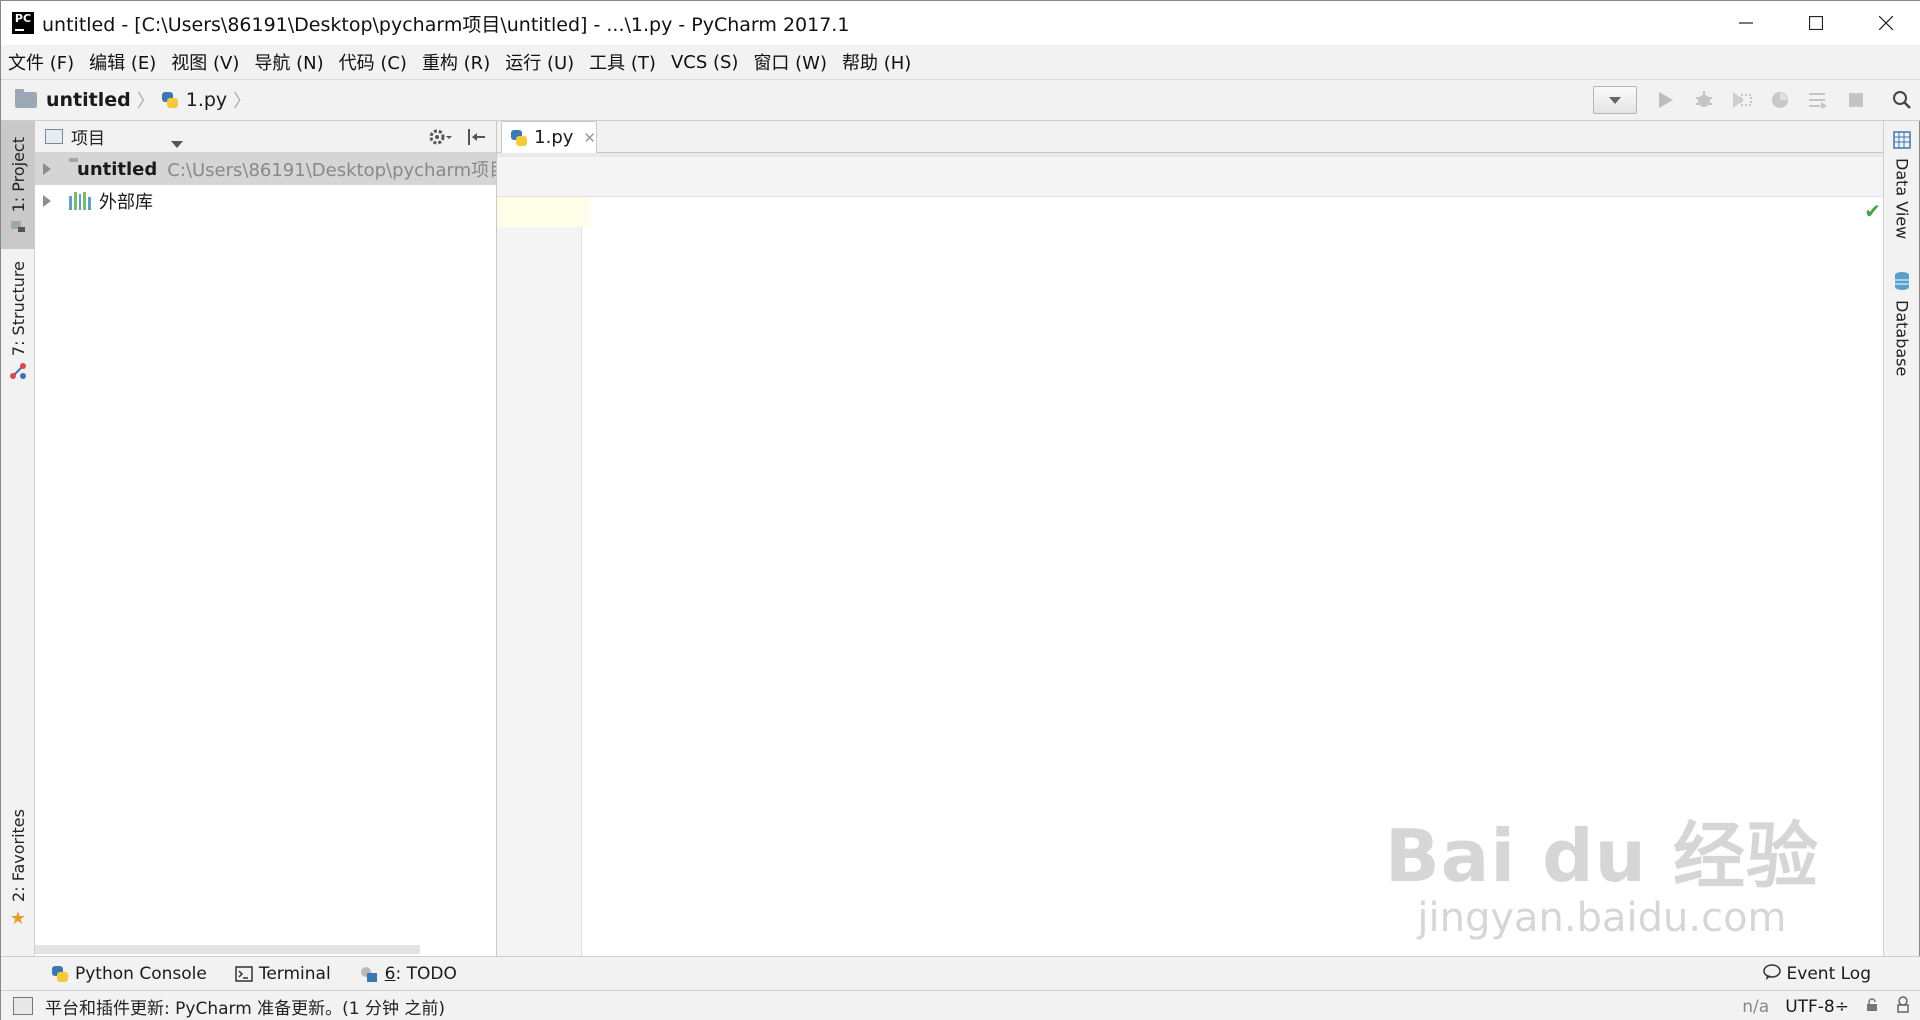 The width and height of the screenshot is (1920, 1020). I want to click on python-console-button: Python Console, so click(129, 974).